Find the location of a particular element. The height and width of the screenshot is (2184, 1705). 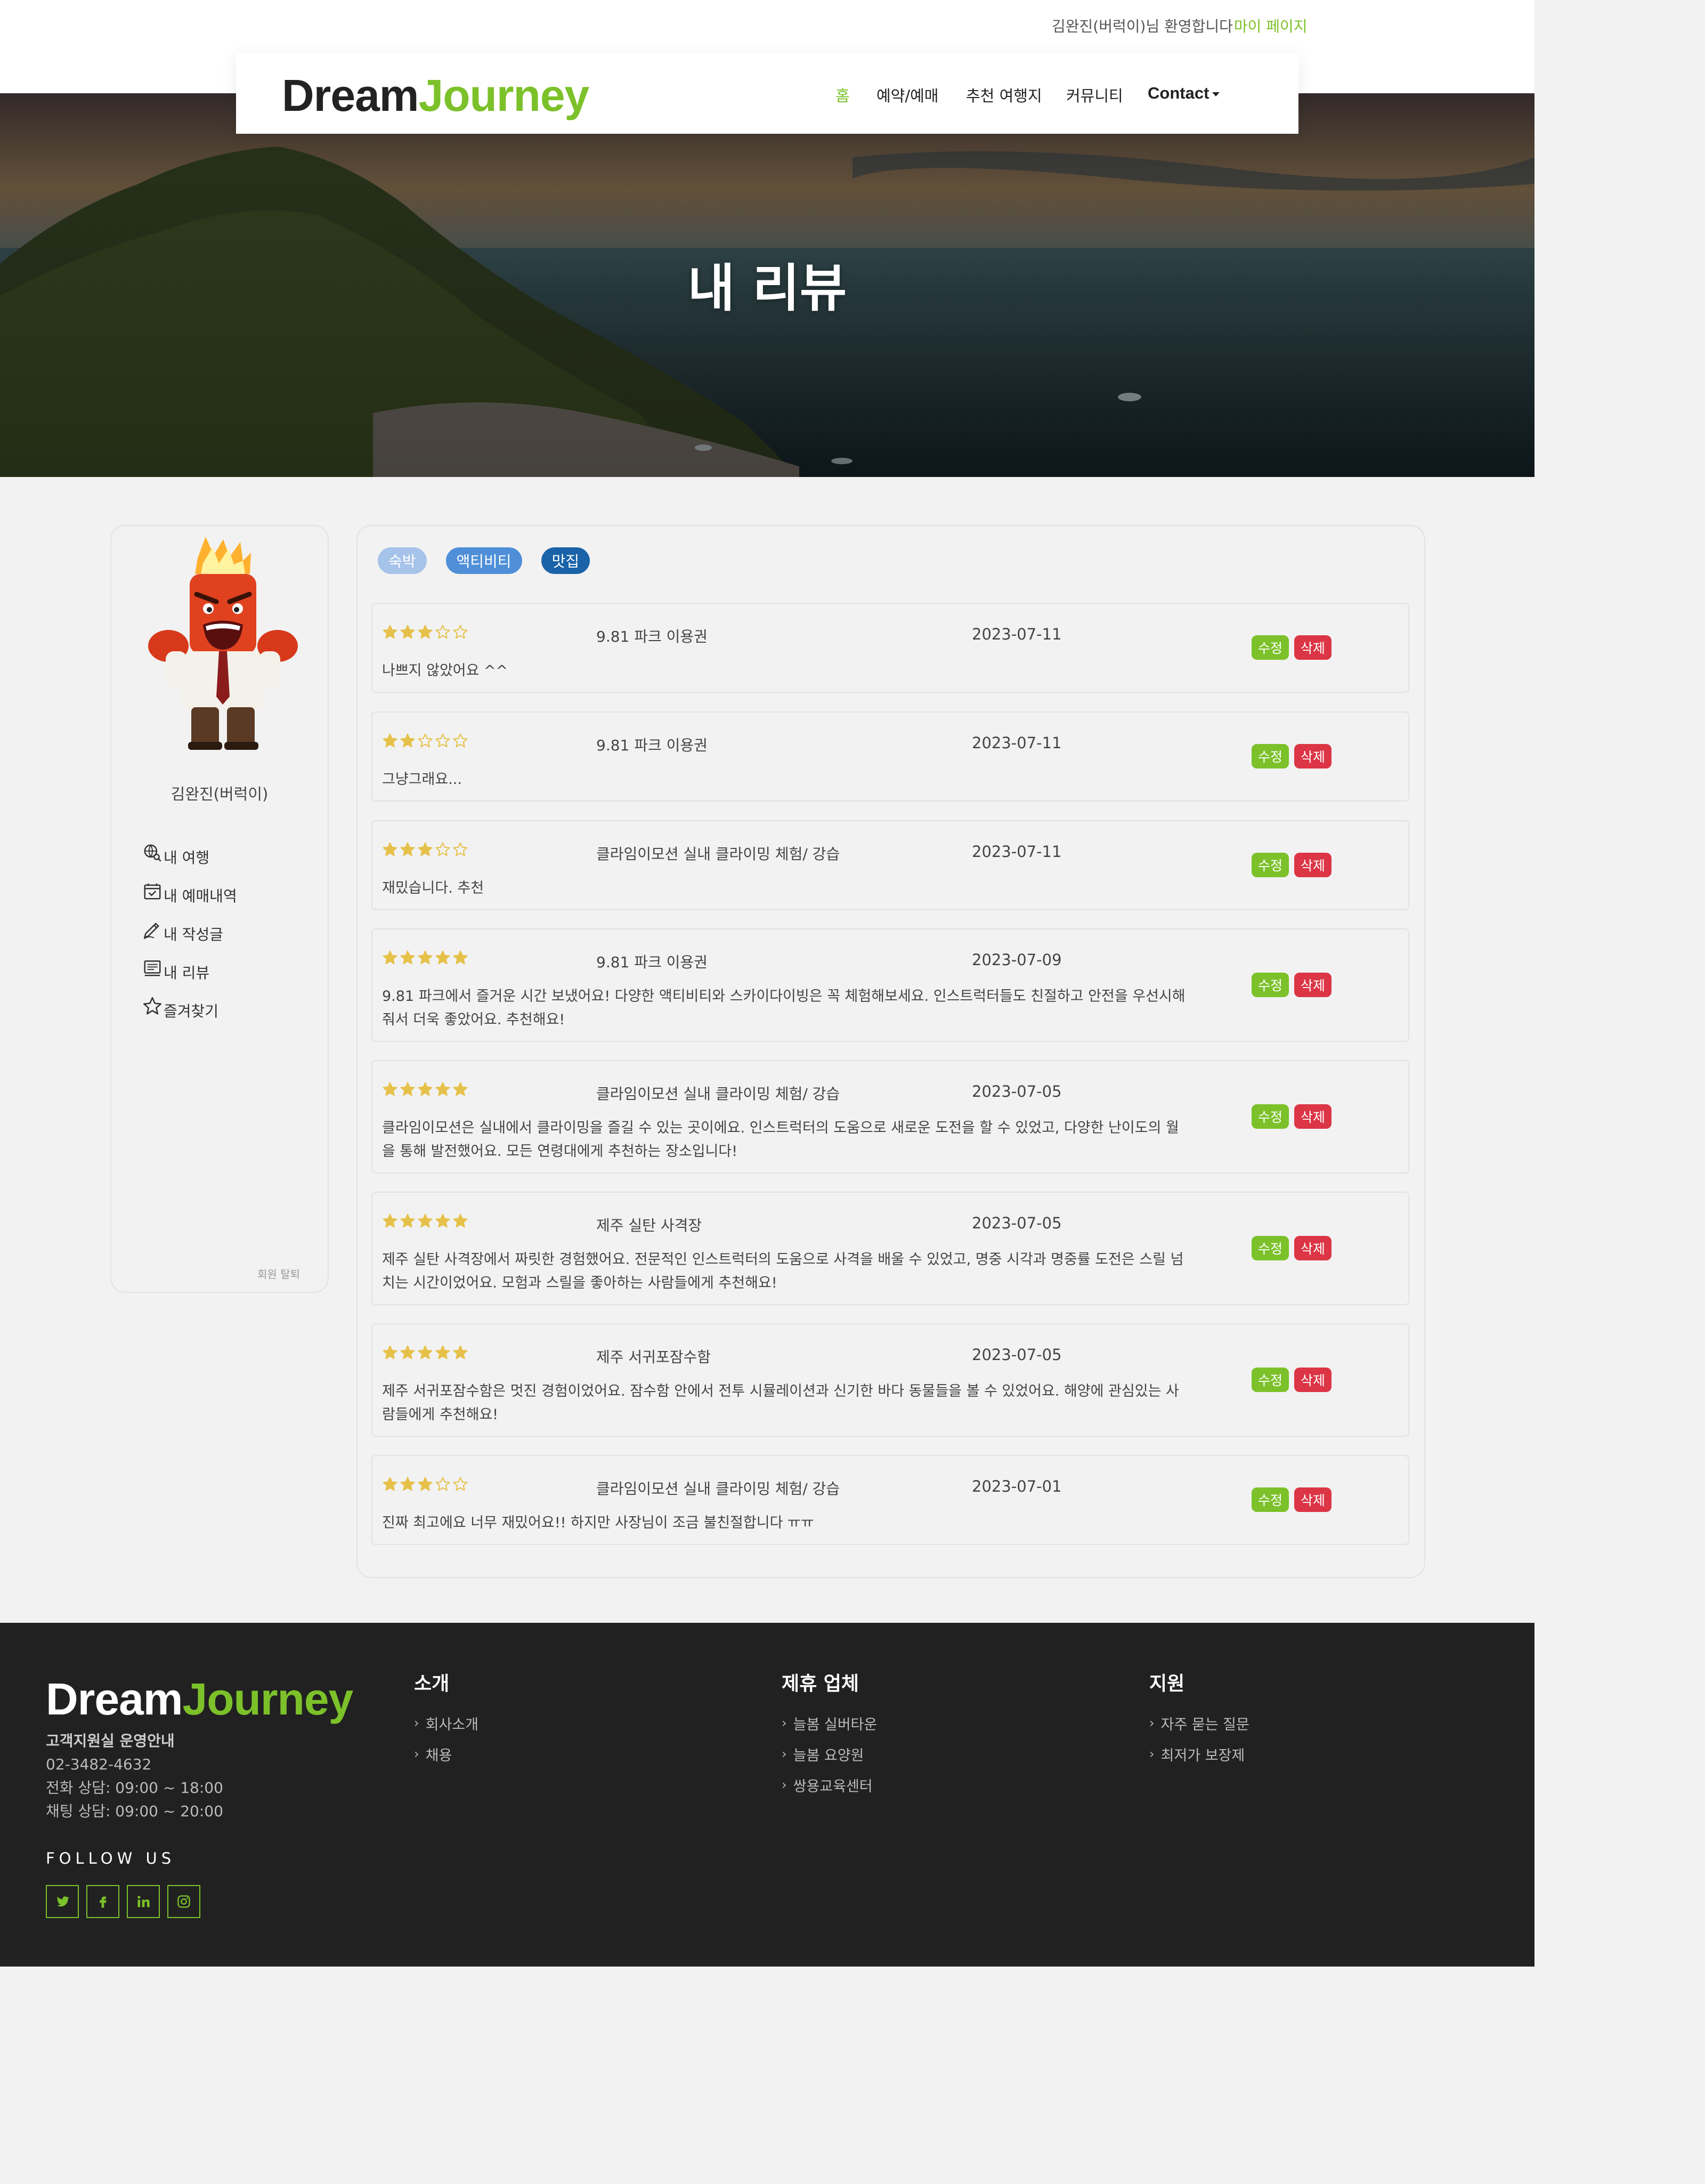

footer-link: › 늘봄 실버타운 is located at coordinates (830, 1723).